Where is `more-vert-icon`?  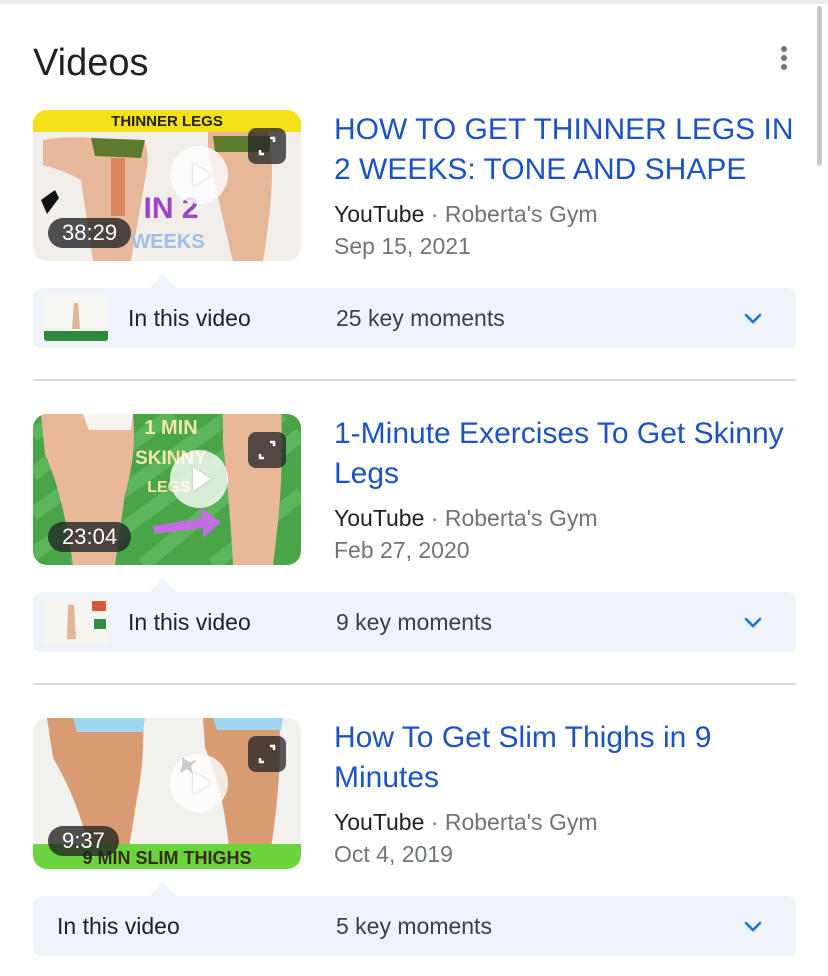 more-vert-icon is located at coordinates (784, 61).